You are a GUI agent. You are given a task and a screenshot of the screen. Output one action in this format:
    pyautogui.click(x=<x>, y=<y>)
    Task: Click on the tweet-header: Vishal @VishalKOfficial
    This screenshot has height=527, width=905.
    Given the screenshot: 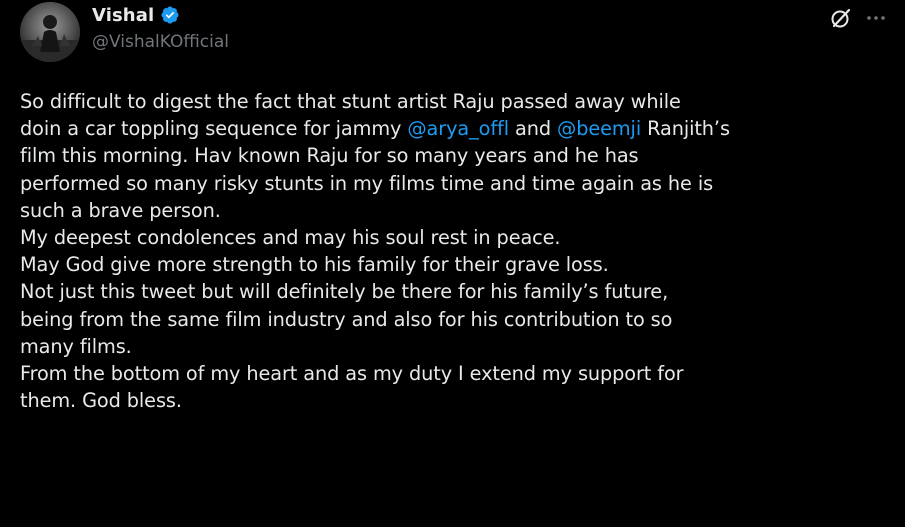 What is the action you would take?
    pyautogui.click(x=160, y=27)
    